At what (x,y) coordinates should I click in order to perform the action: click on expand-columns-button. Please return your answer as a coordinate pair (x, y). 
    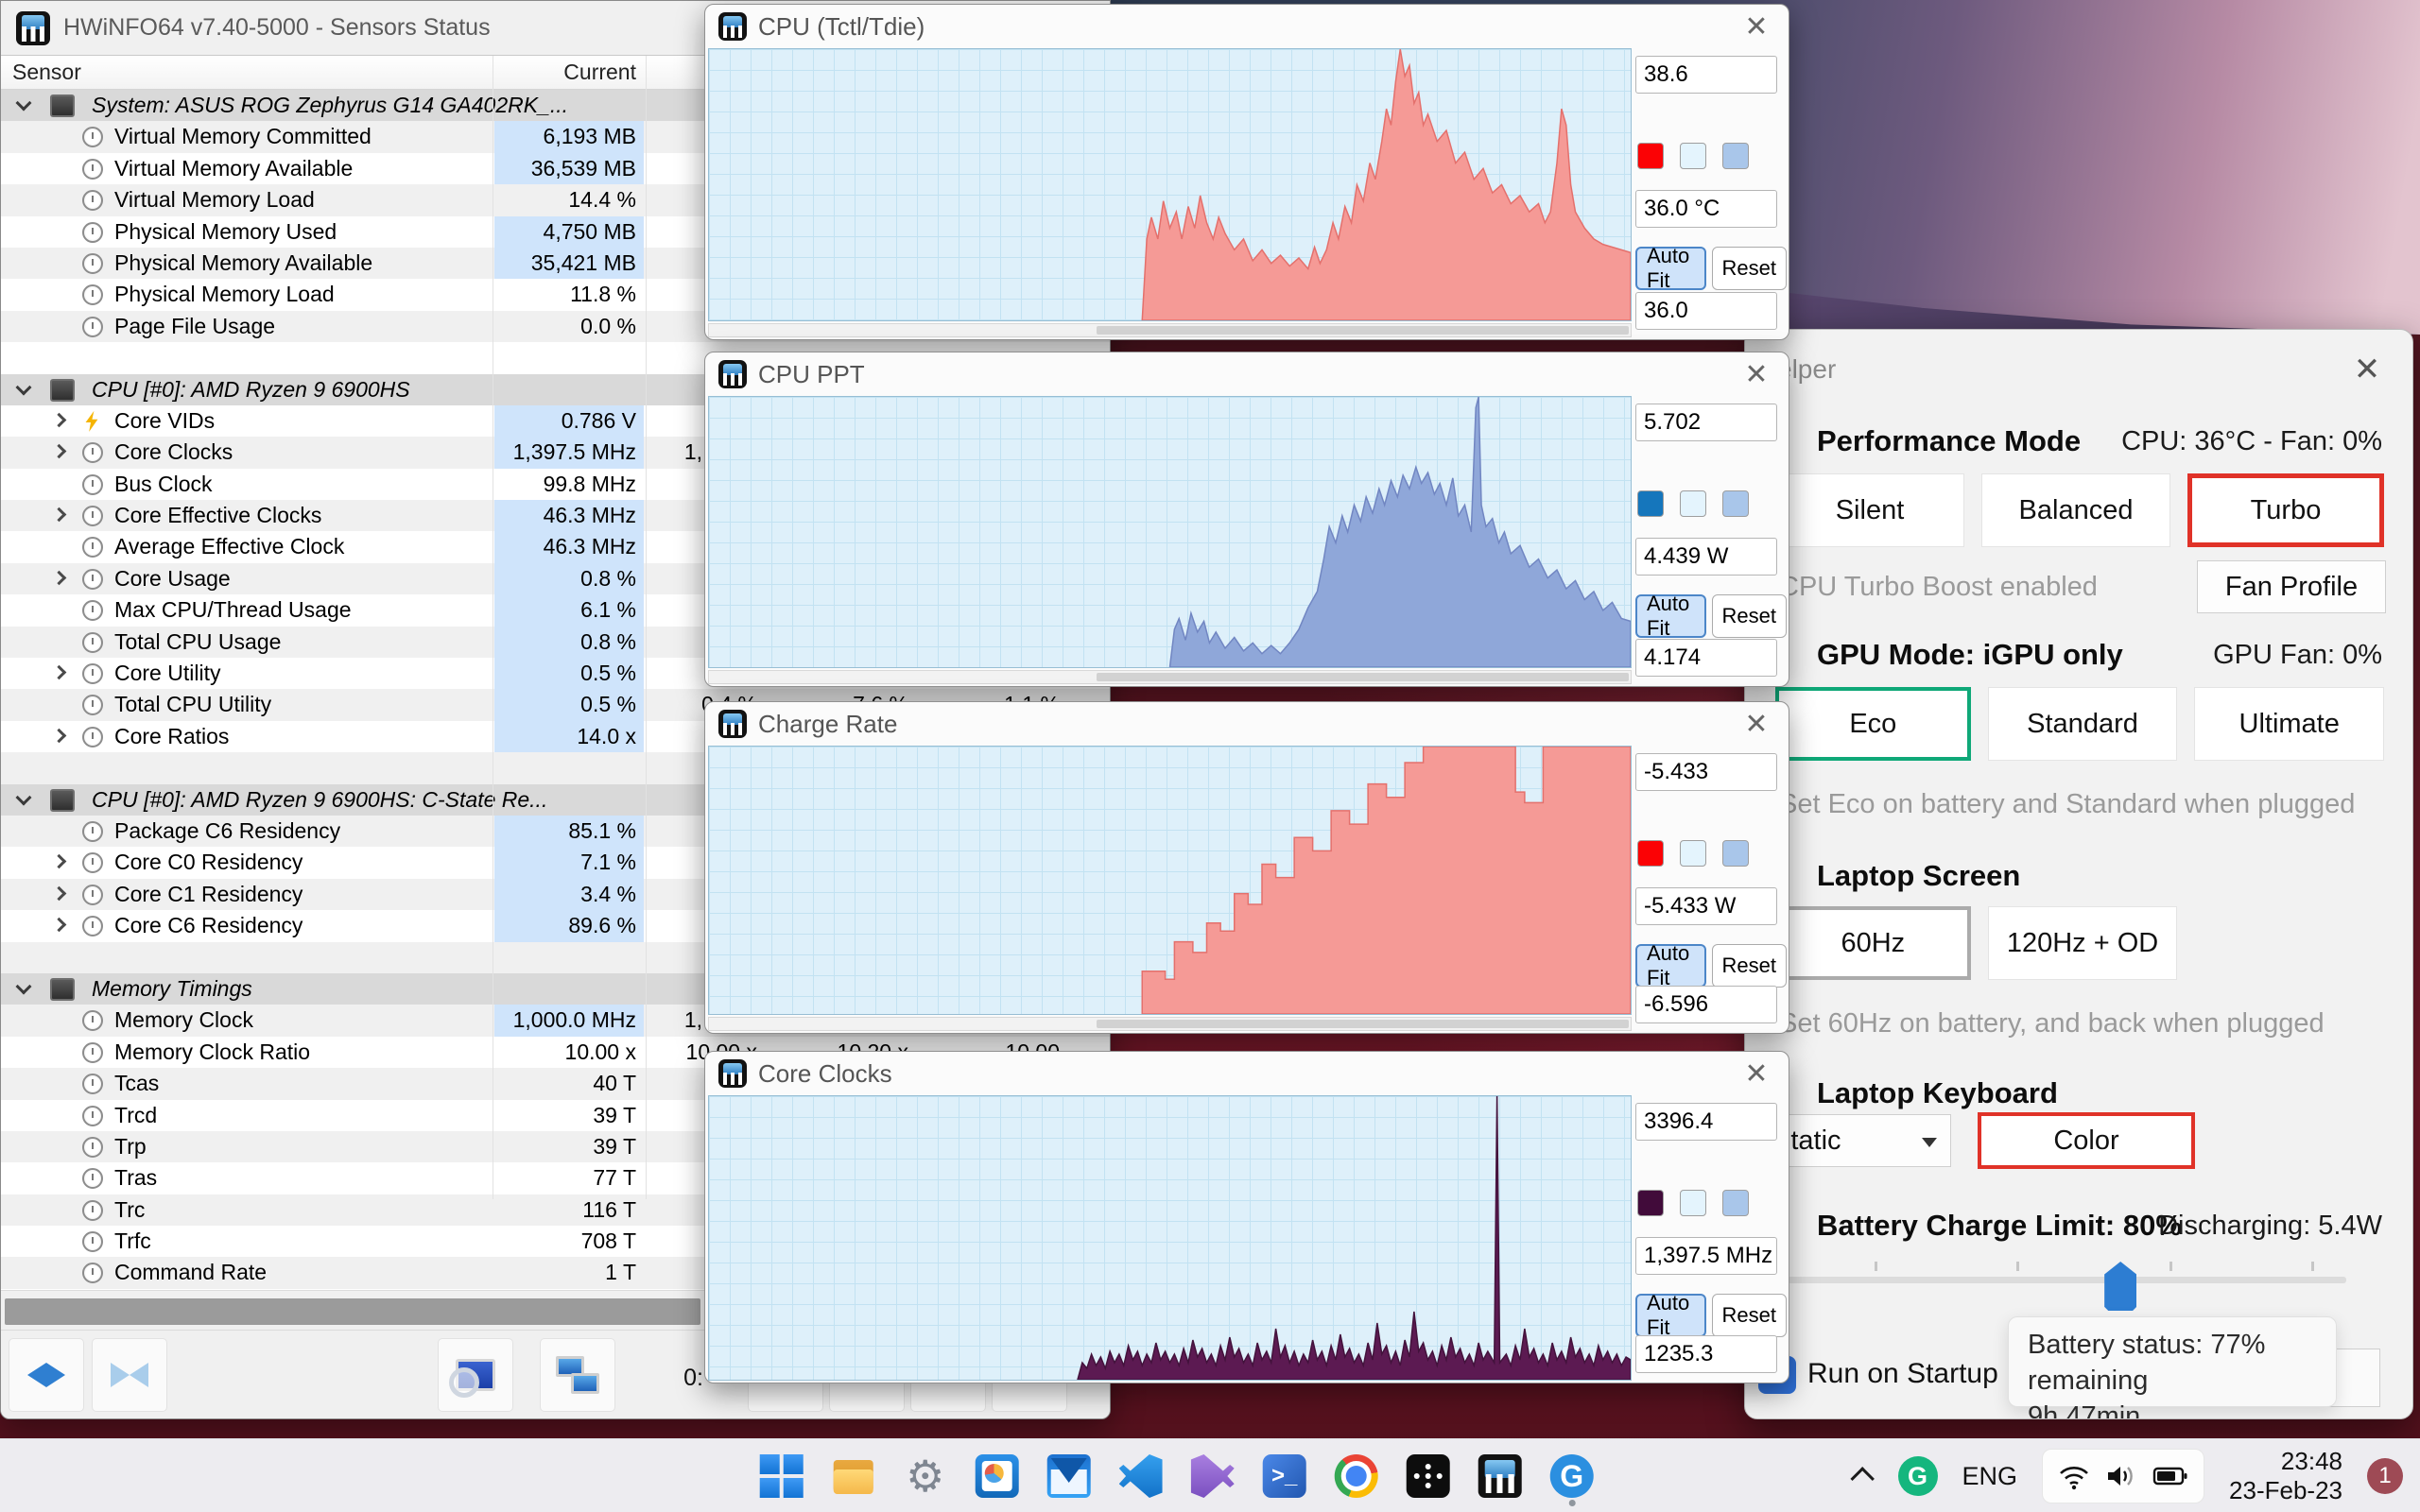
    Looking at the image, I should click on (46, 1375).